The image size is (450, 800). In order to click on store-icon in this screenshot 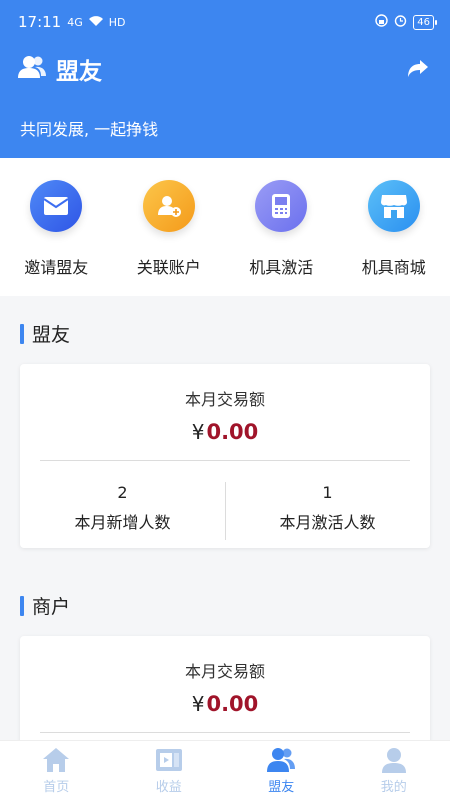, I will do `click(393, 206)`.